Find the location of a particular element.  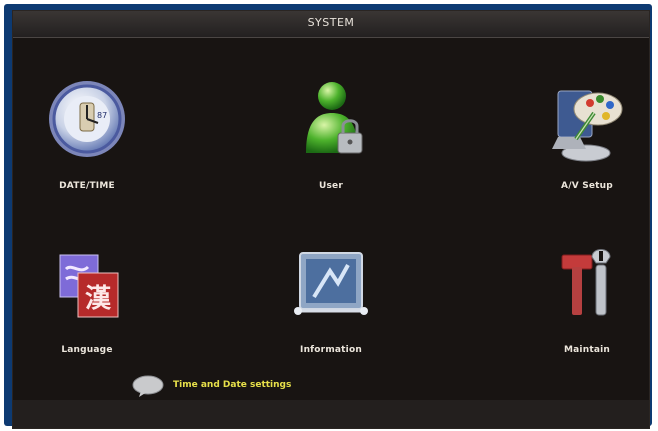

menu-item-av-setup: A/V Setup is located at coordinates (582, 144).